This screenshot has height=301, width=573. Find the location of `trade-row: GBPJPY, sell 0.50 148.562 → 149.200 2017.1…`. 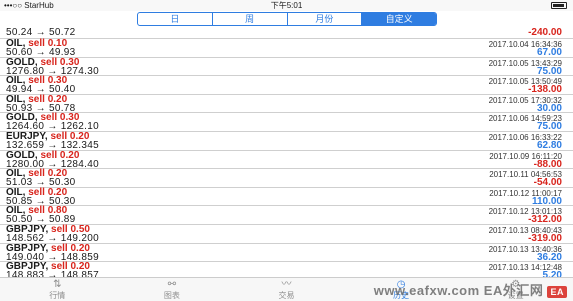

trade-row: GBPJPY, sell 0.50 148.562 → 149.200 2017.1… is located at coordinates (286, 234).